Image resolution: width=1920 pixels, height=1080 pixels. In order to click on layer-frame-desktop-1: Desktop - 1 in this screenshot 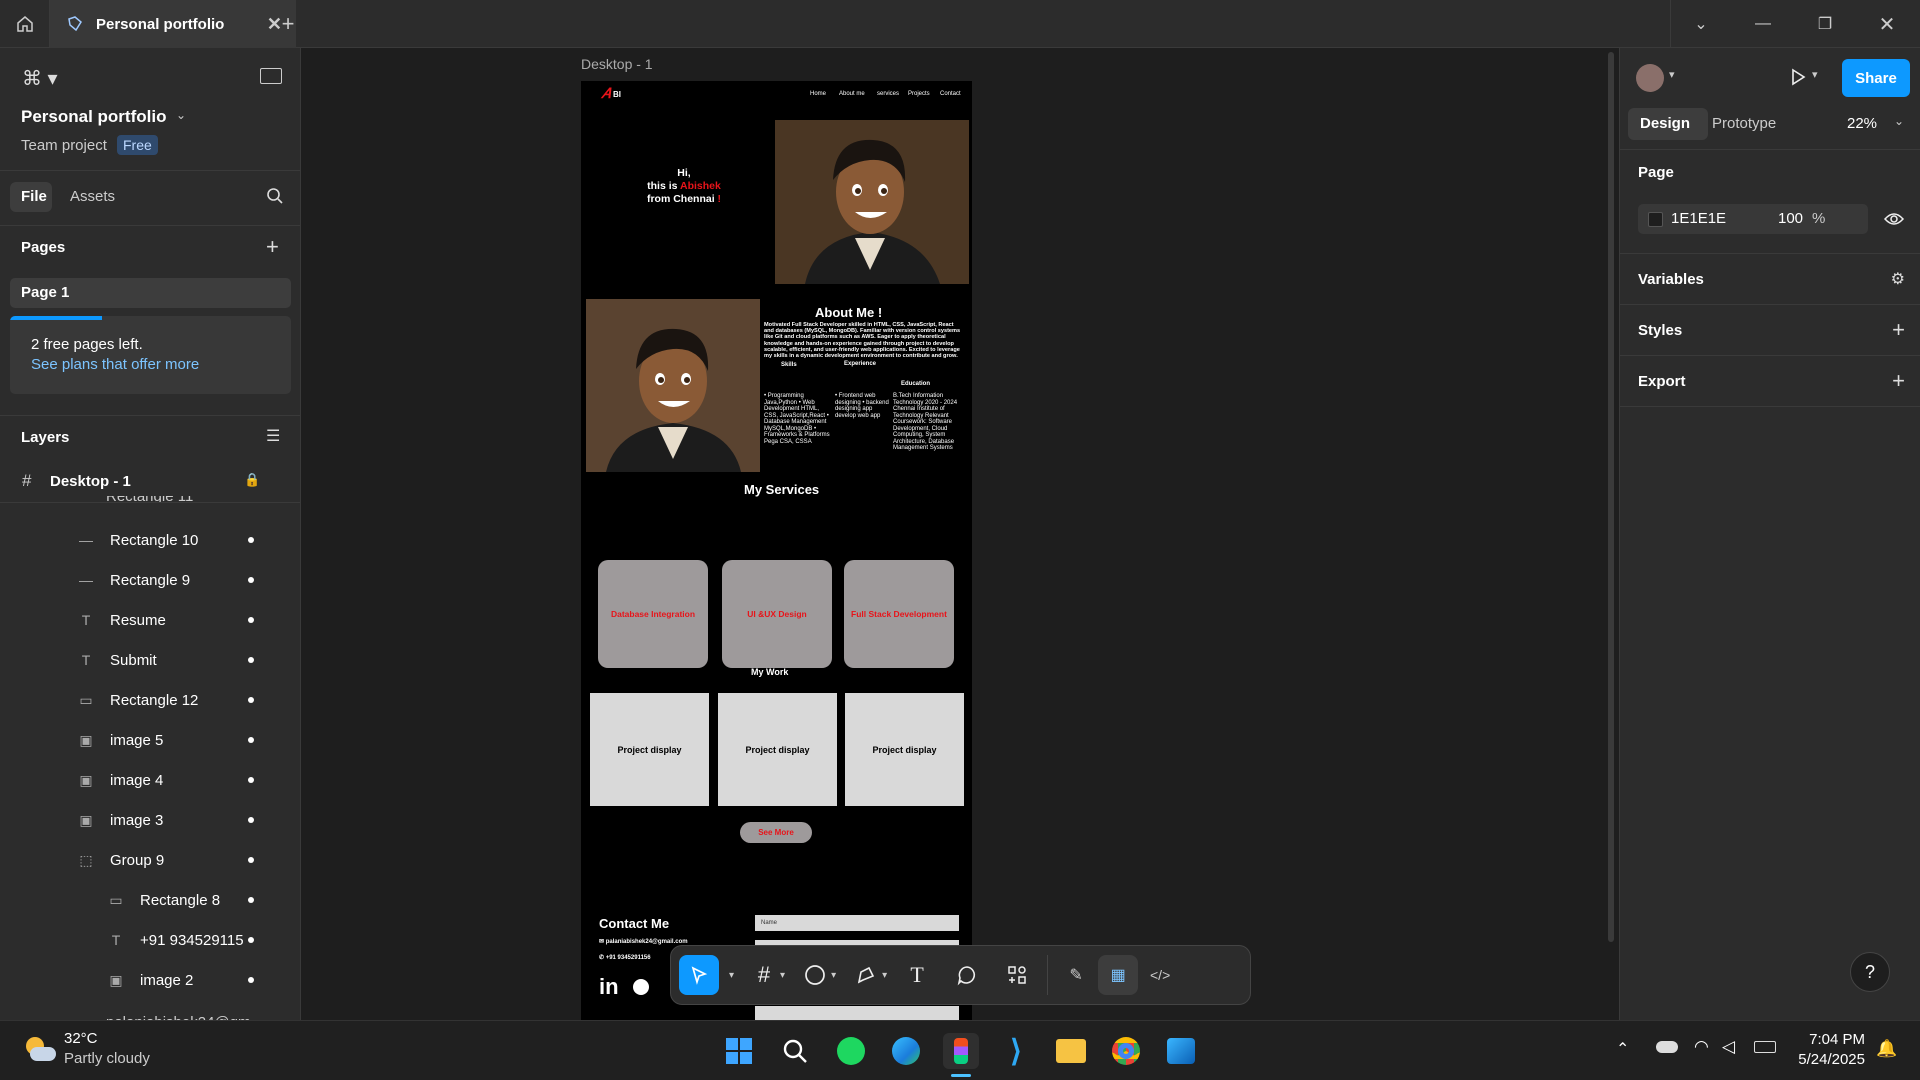, I will do `click(90, 481)`.